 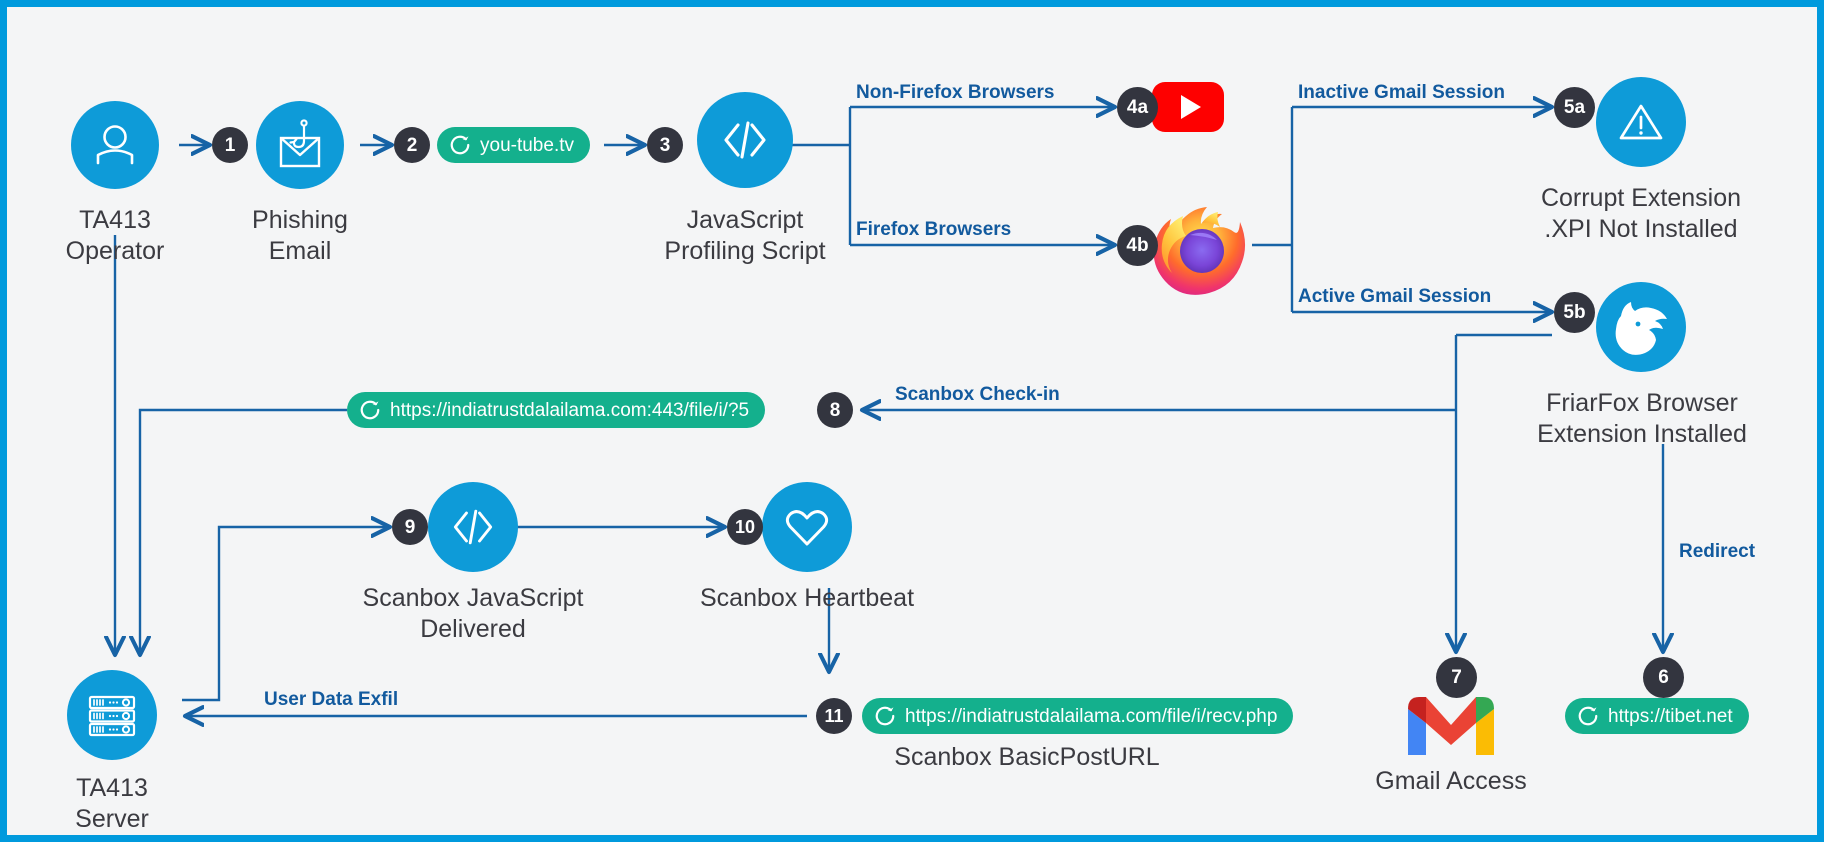 I want to click on phishing-hook-envelope-icon, so click(x=300, y=143).